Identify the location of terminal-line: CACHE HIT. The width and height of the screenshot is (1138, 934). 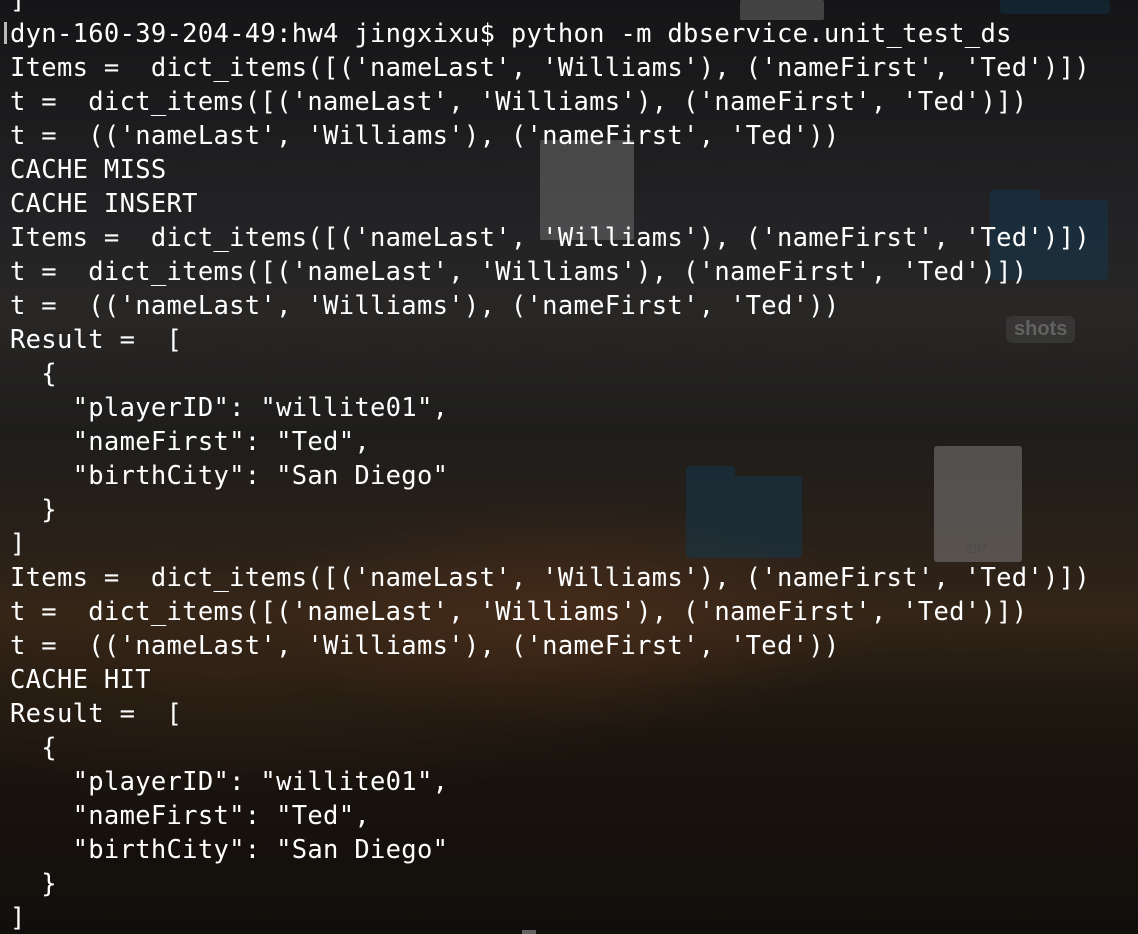
(80, 680).